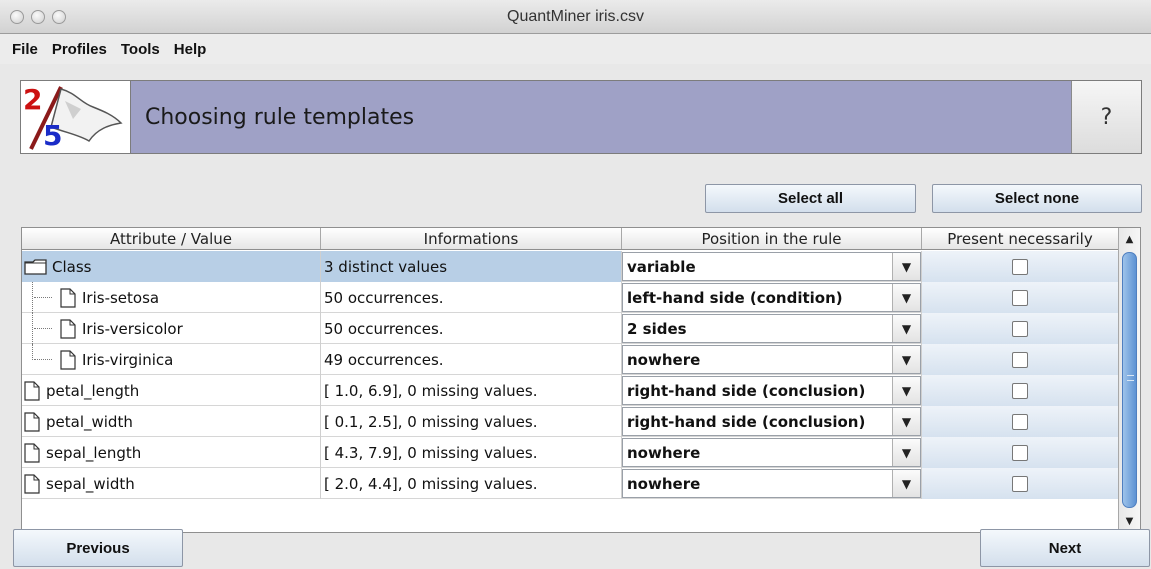 The width and height of the screenshot is (1151, 569). I want to click on position-dropdown: variable ▼, so click(771, 266).